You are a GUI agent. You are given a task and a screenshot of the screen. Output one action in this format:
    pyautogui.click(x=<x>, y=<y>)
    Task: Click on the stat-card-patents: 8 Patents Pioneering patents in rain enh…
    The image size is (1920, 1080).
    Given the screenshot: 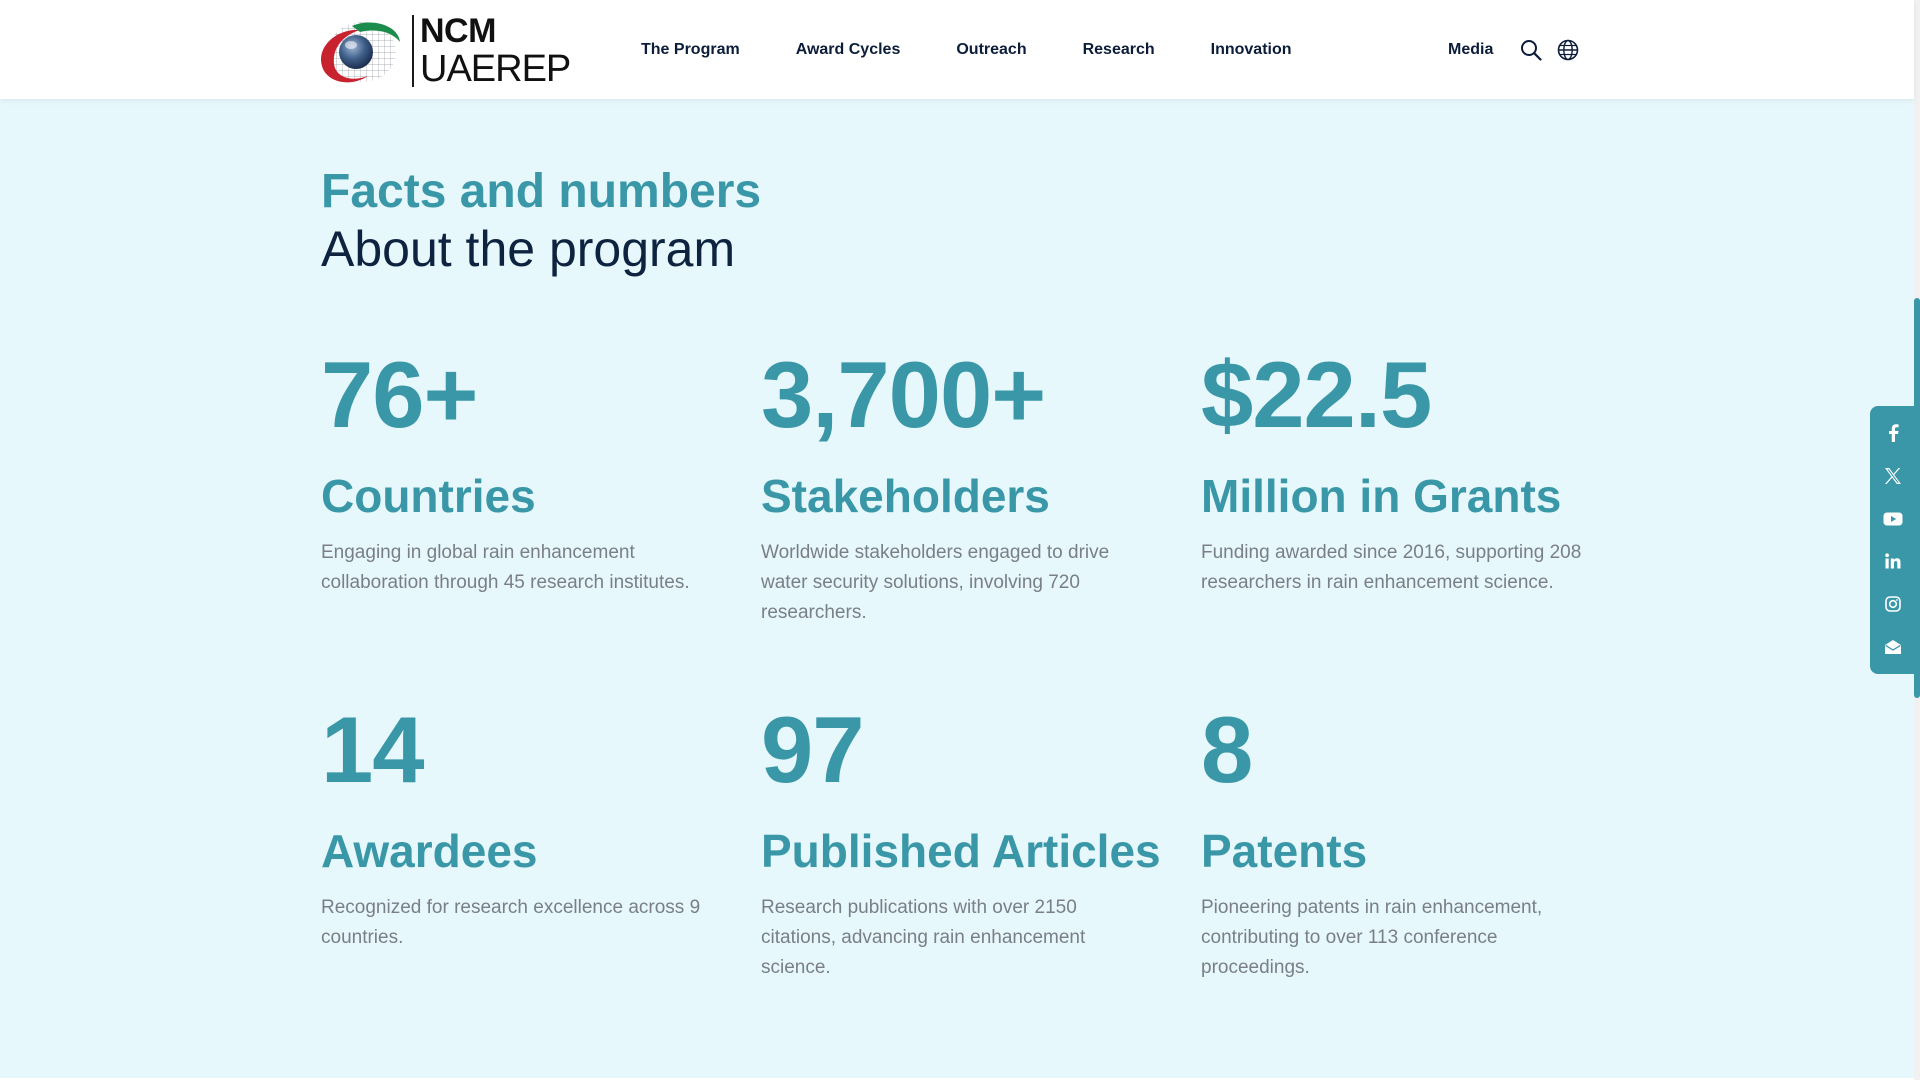 What is the action you would take?
    pyautogui.click(x=1421, y=845)
    